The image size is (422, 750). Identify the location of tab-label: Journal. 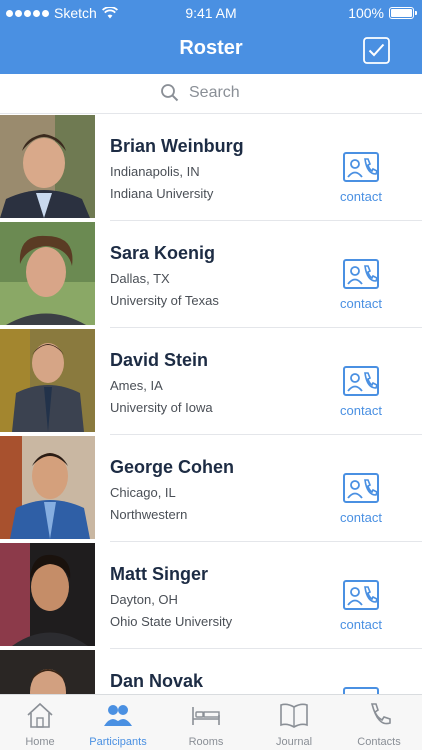
(294, 742).